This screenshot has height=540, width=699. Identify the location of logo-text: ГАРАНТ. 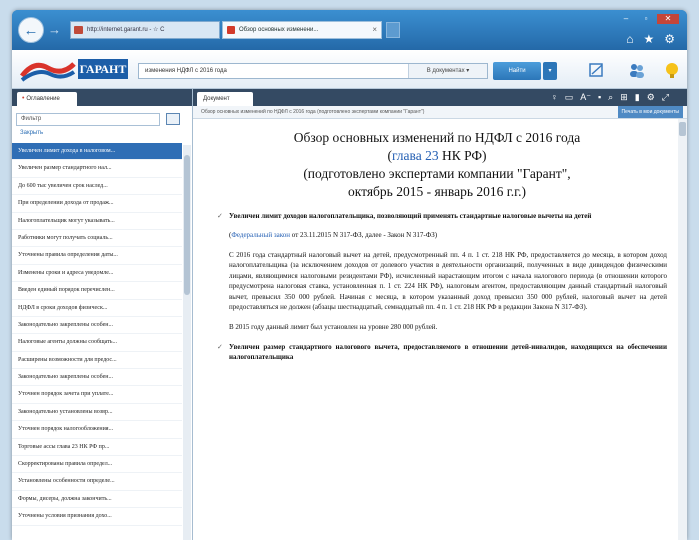
(103, 69).